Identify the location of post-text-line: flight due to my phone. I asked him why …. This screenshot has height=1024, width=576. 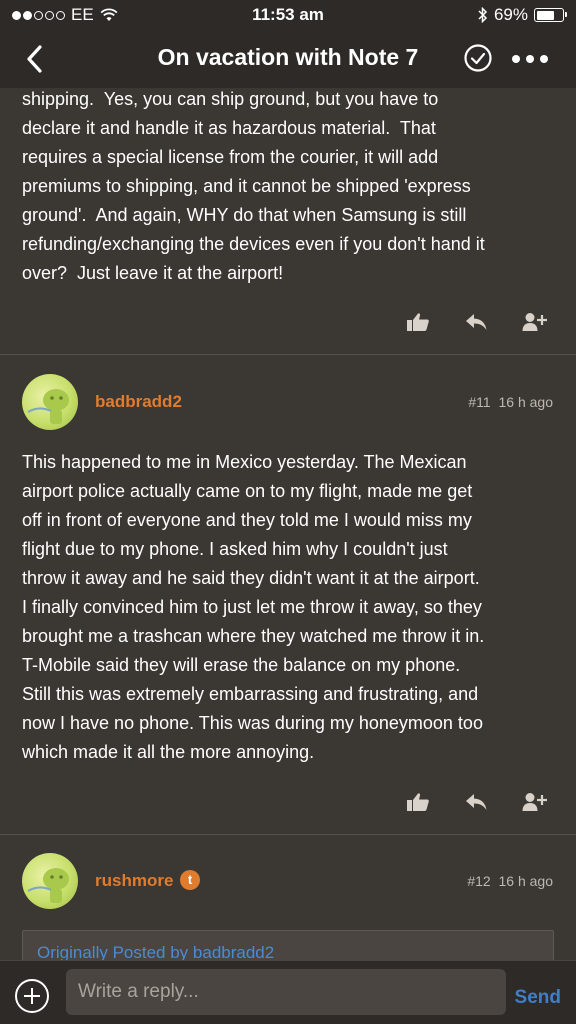
(235, 549).